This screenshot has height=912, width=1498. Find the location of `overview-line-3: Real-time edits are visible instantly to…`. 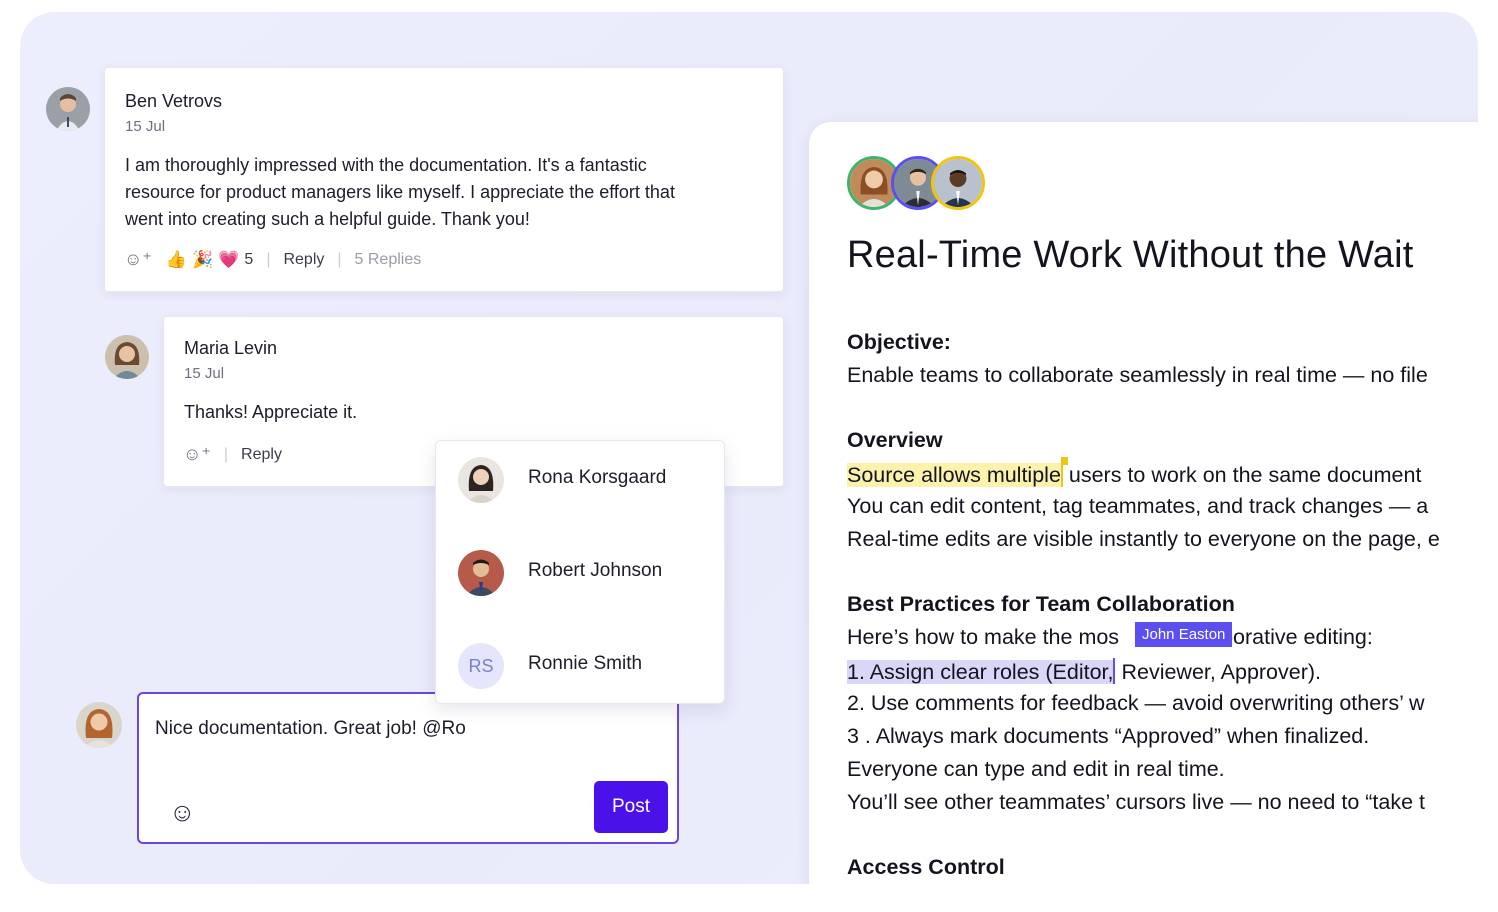

overview-line-3: Real-time edits are visible instantly to… is located at coordinates (1143, 539).